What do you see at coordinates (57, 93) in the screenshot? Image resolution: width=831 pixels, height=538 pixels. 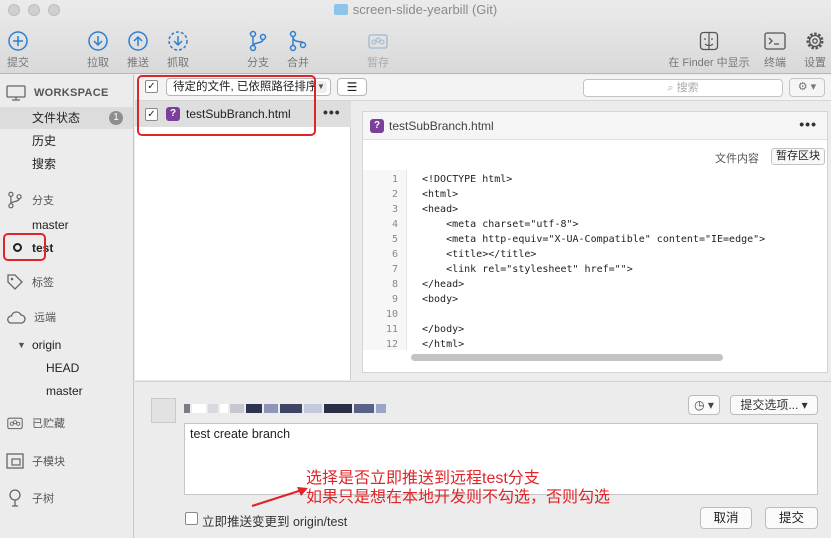 I see `sidebar-workspace-header: WORKSPACE` at bounding box center [57, 93].